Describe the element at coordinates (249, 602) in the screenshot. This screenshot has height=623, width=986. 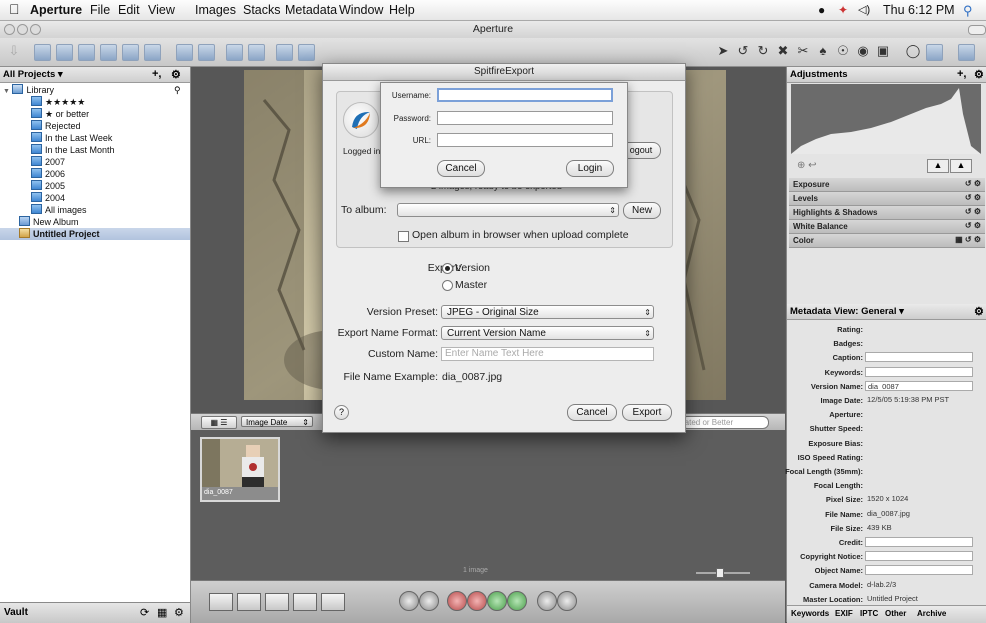
I see `browser-viewer-button` at that location.